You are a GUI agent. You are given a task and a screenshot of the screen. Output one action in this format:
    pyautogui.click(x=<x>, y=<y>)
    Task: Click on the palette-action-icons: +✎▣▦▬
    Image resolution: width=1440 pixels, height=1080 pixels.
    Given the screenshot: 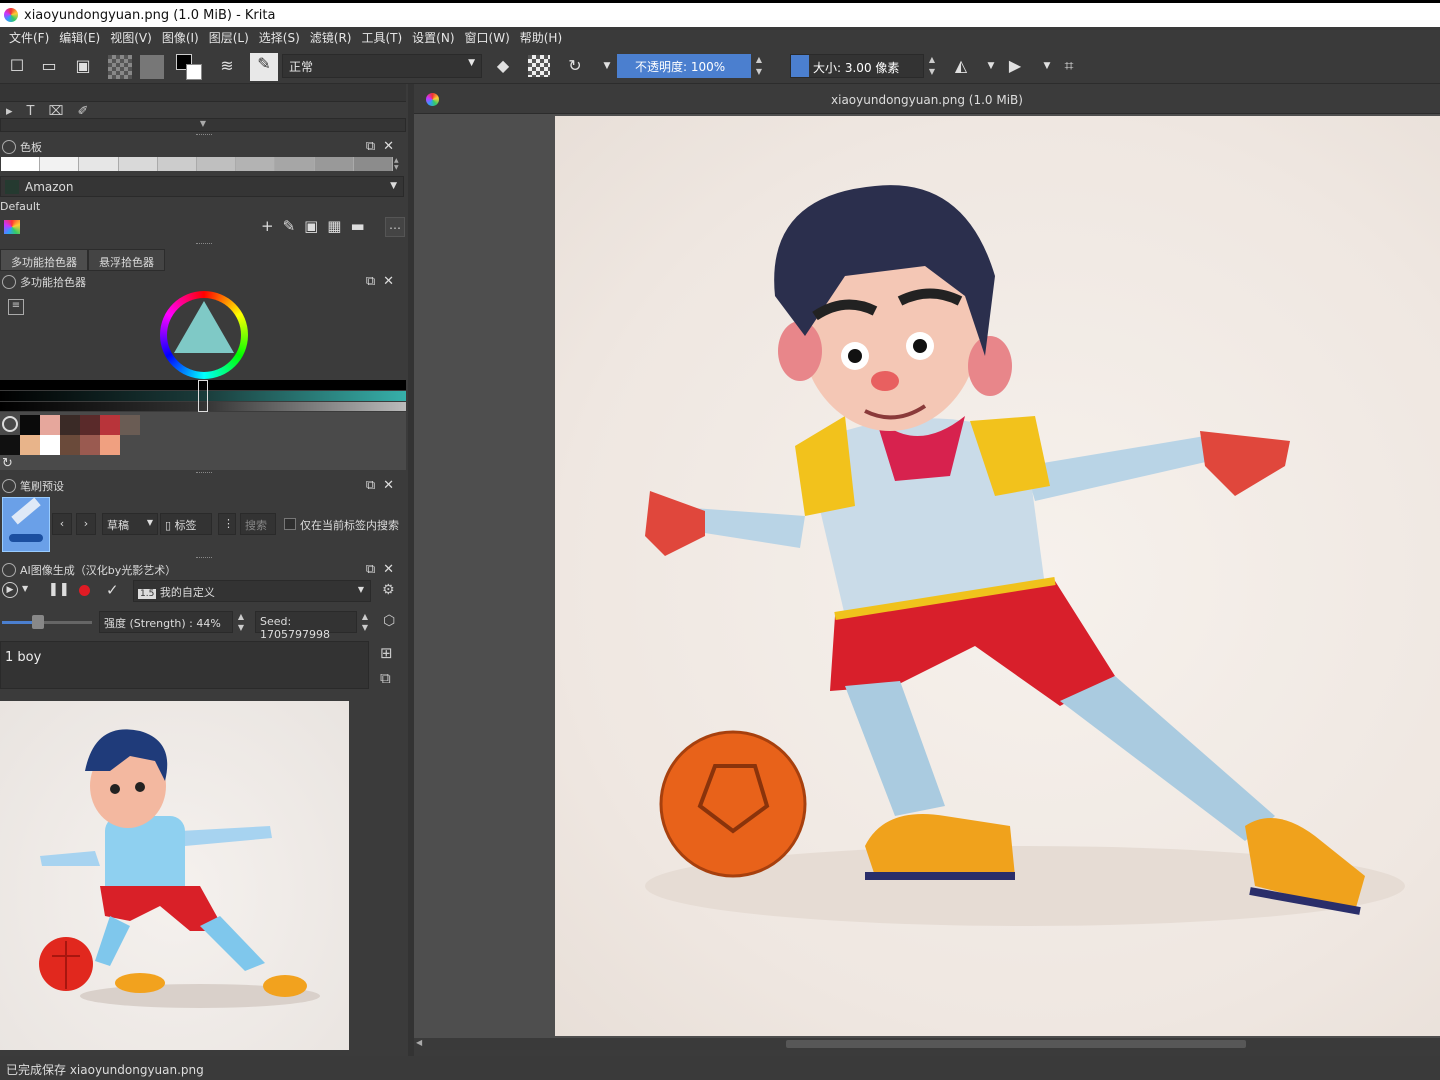 What is the action you would take?
    pyautogui.click(x=317, y=226)
    